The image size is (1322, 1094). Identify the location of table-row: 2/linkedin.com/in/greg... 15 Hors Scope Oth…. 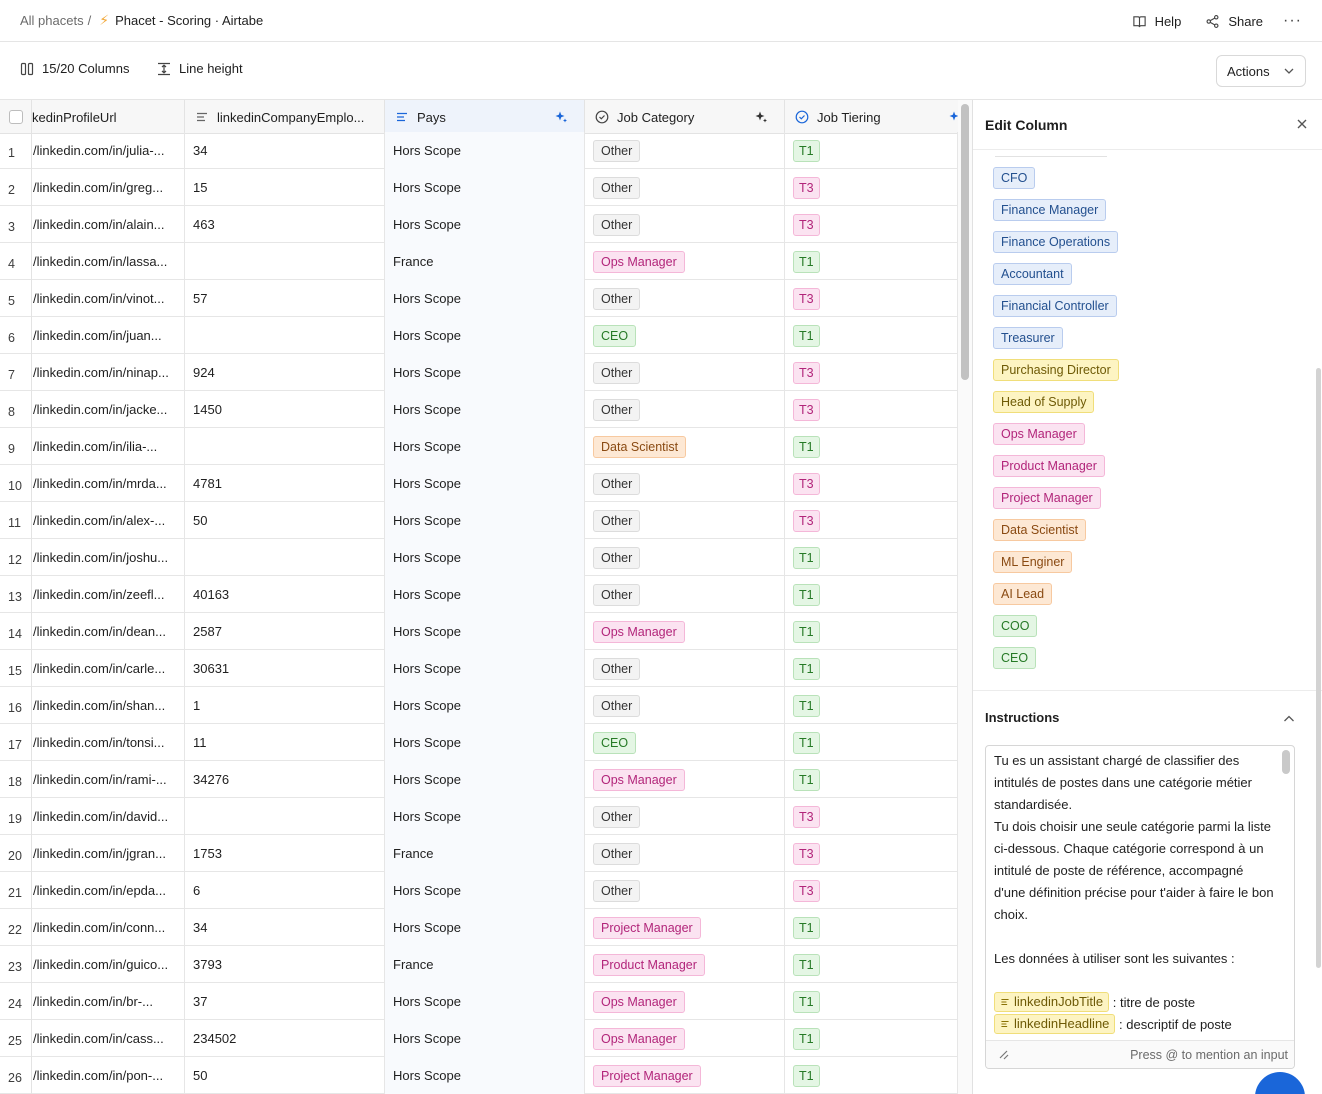
(479, 187).